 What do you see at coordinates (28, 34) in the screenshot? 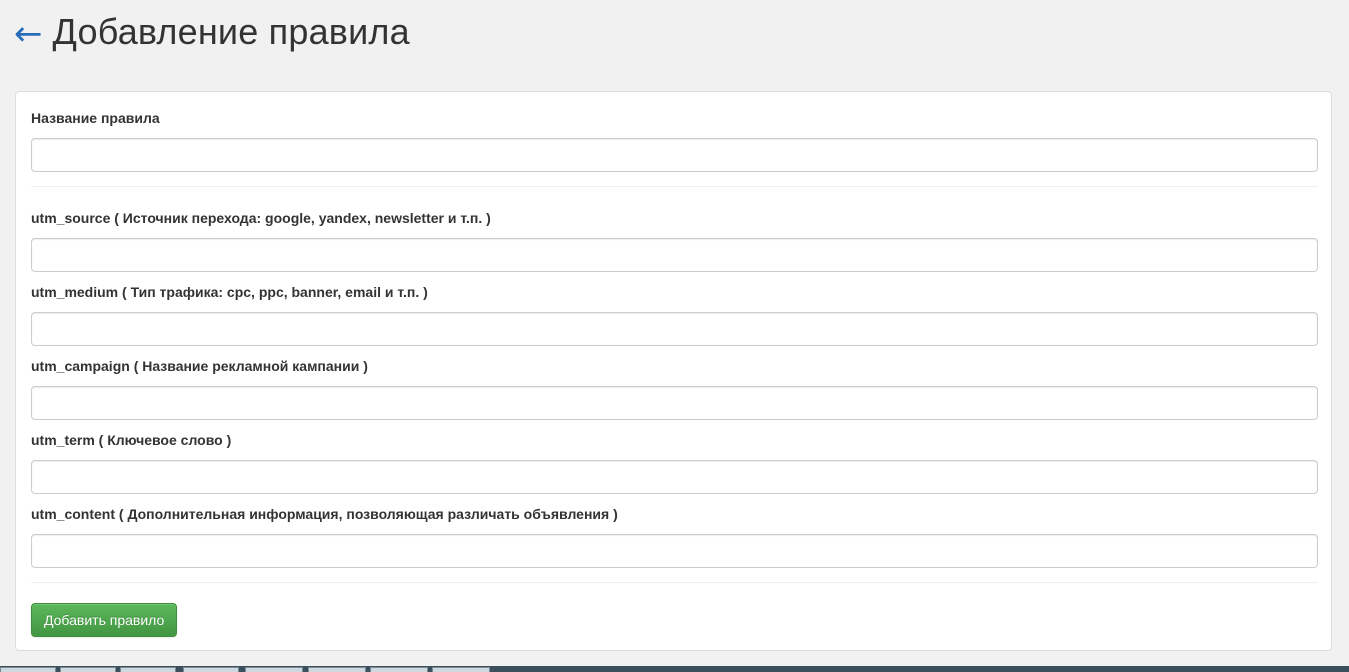
I see `back-arrow-icon: ←` at bounding box center [28, 34].